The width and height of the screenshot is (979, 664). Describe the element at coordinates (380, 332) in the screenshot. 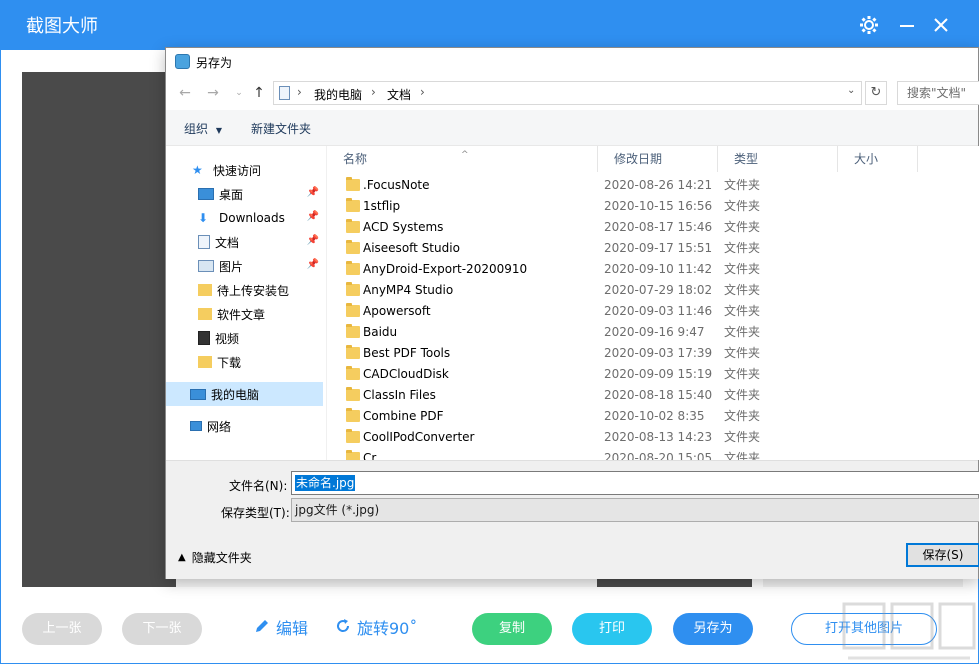

I see `file-name: Baidu` at that location.